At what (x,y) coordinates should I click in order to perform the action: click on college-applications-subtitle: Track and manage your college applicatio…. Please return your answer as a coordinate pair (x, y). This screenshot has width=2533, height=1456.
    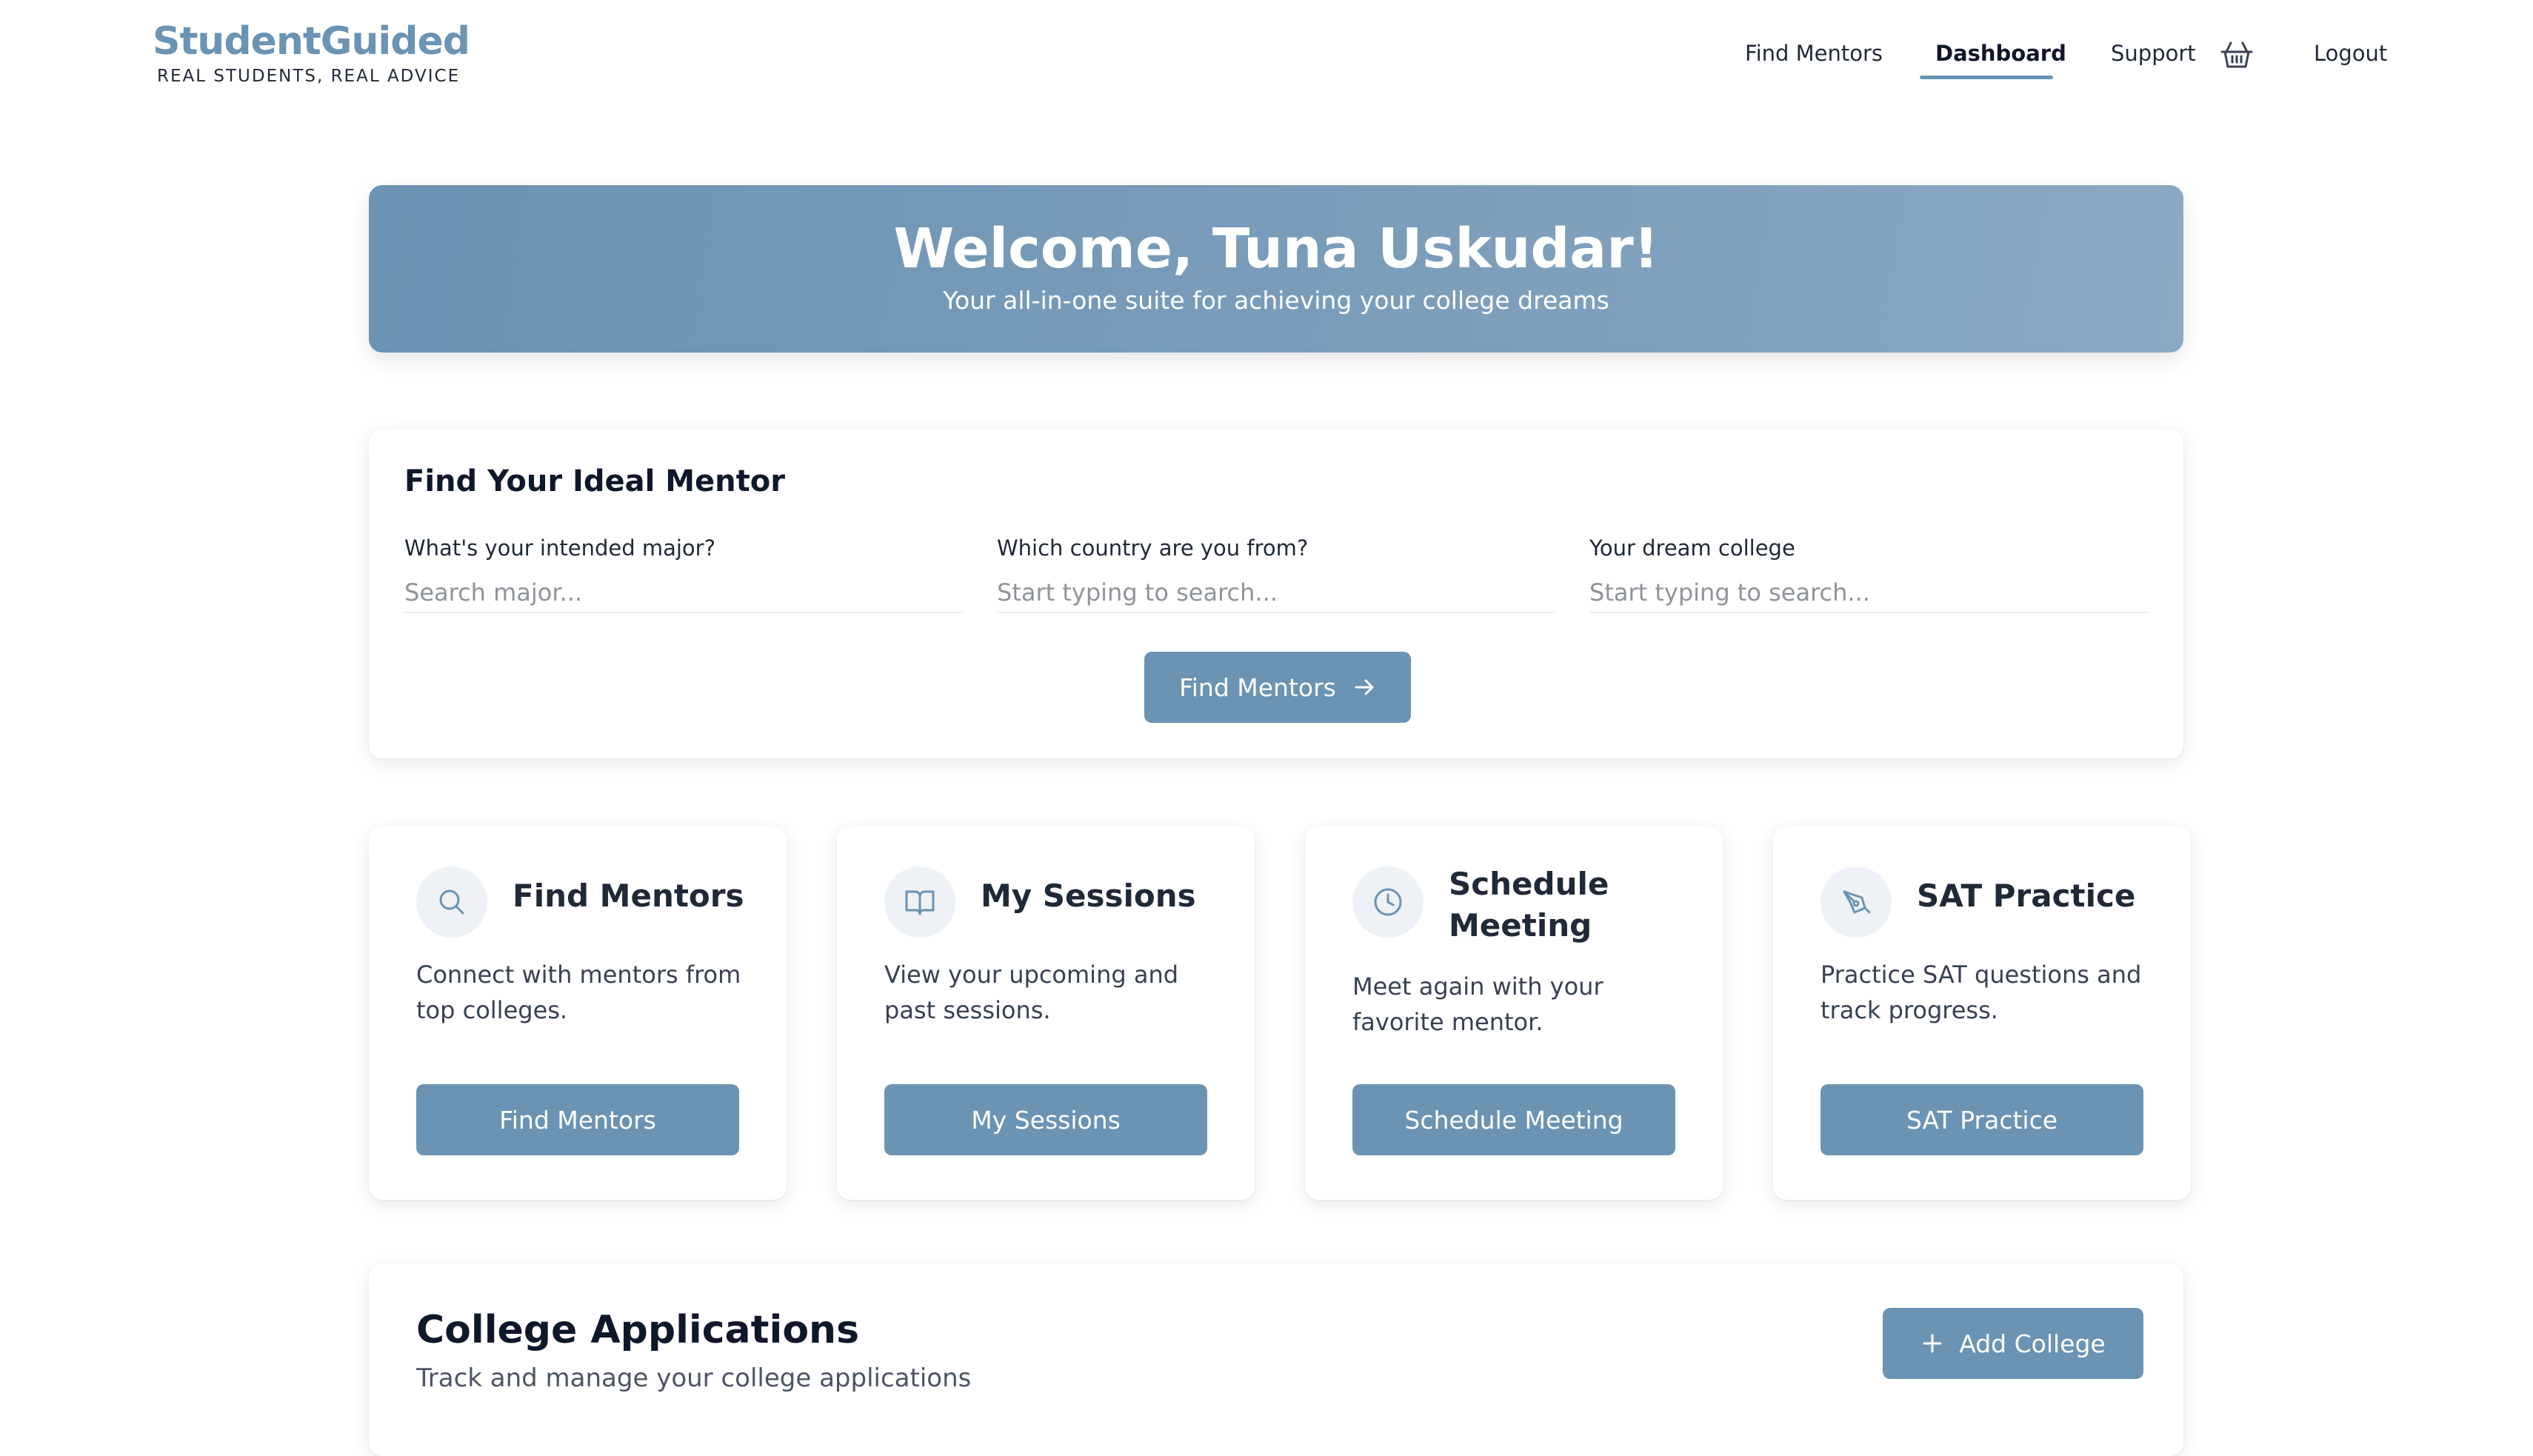
    Looking at the image, I should click on (694, 1378).